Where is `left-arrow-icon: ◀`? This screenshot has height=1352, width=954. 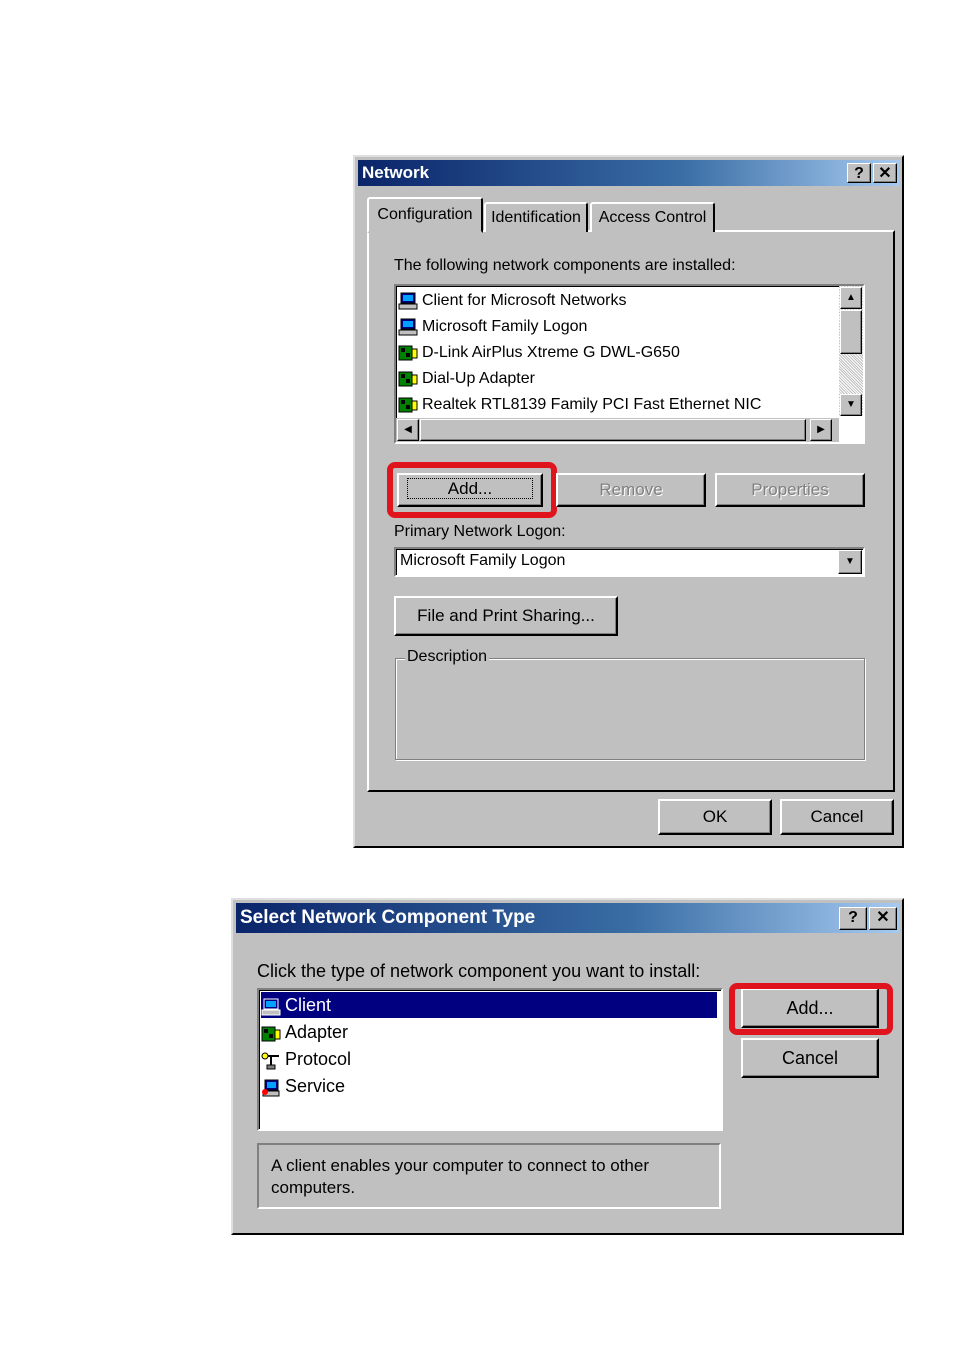 left-arrow-icon: ◀ is located at coordinates (408, 429).